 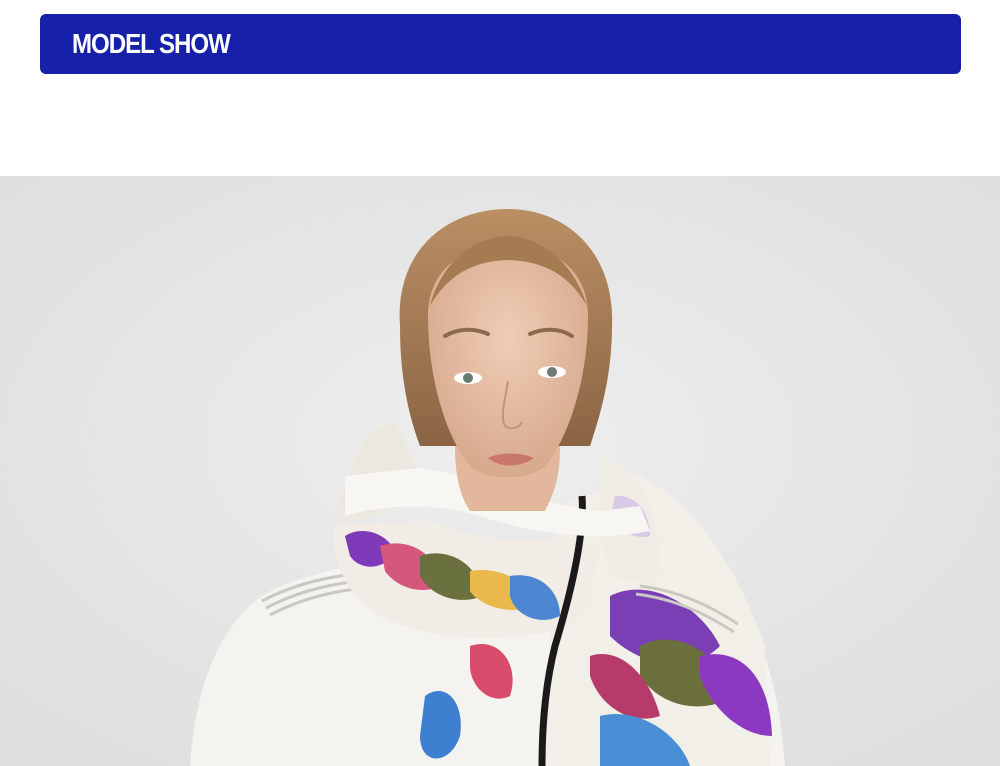 What do you see at coordinates (151, 43) in the screenshot?
I see `section-title: MODEL SHOW` at bounding box center [151, 43].